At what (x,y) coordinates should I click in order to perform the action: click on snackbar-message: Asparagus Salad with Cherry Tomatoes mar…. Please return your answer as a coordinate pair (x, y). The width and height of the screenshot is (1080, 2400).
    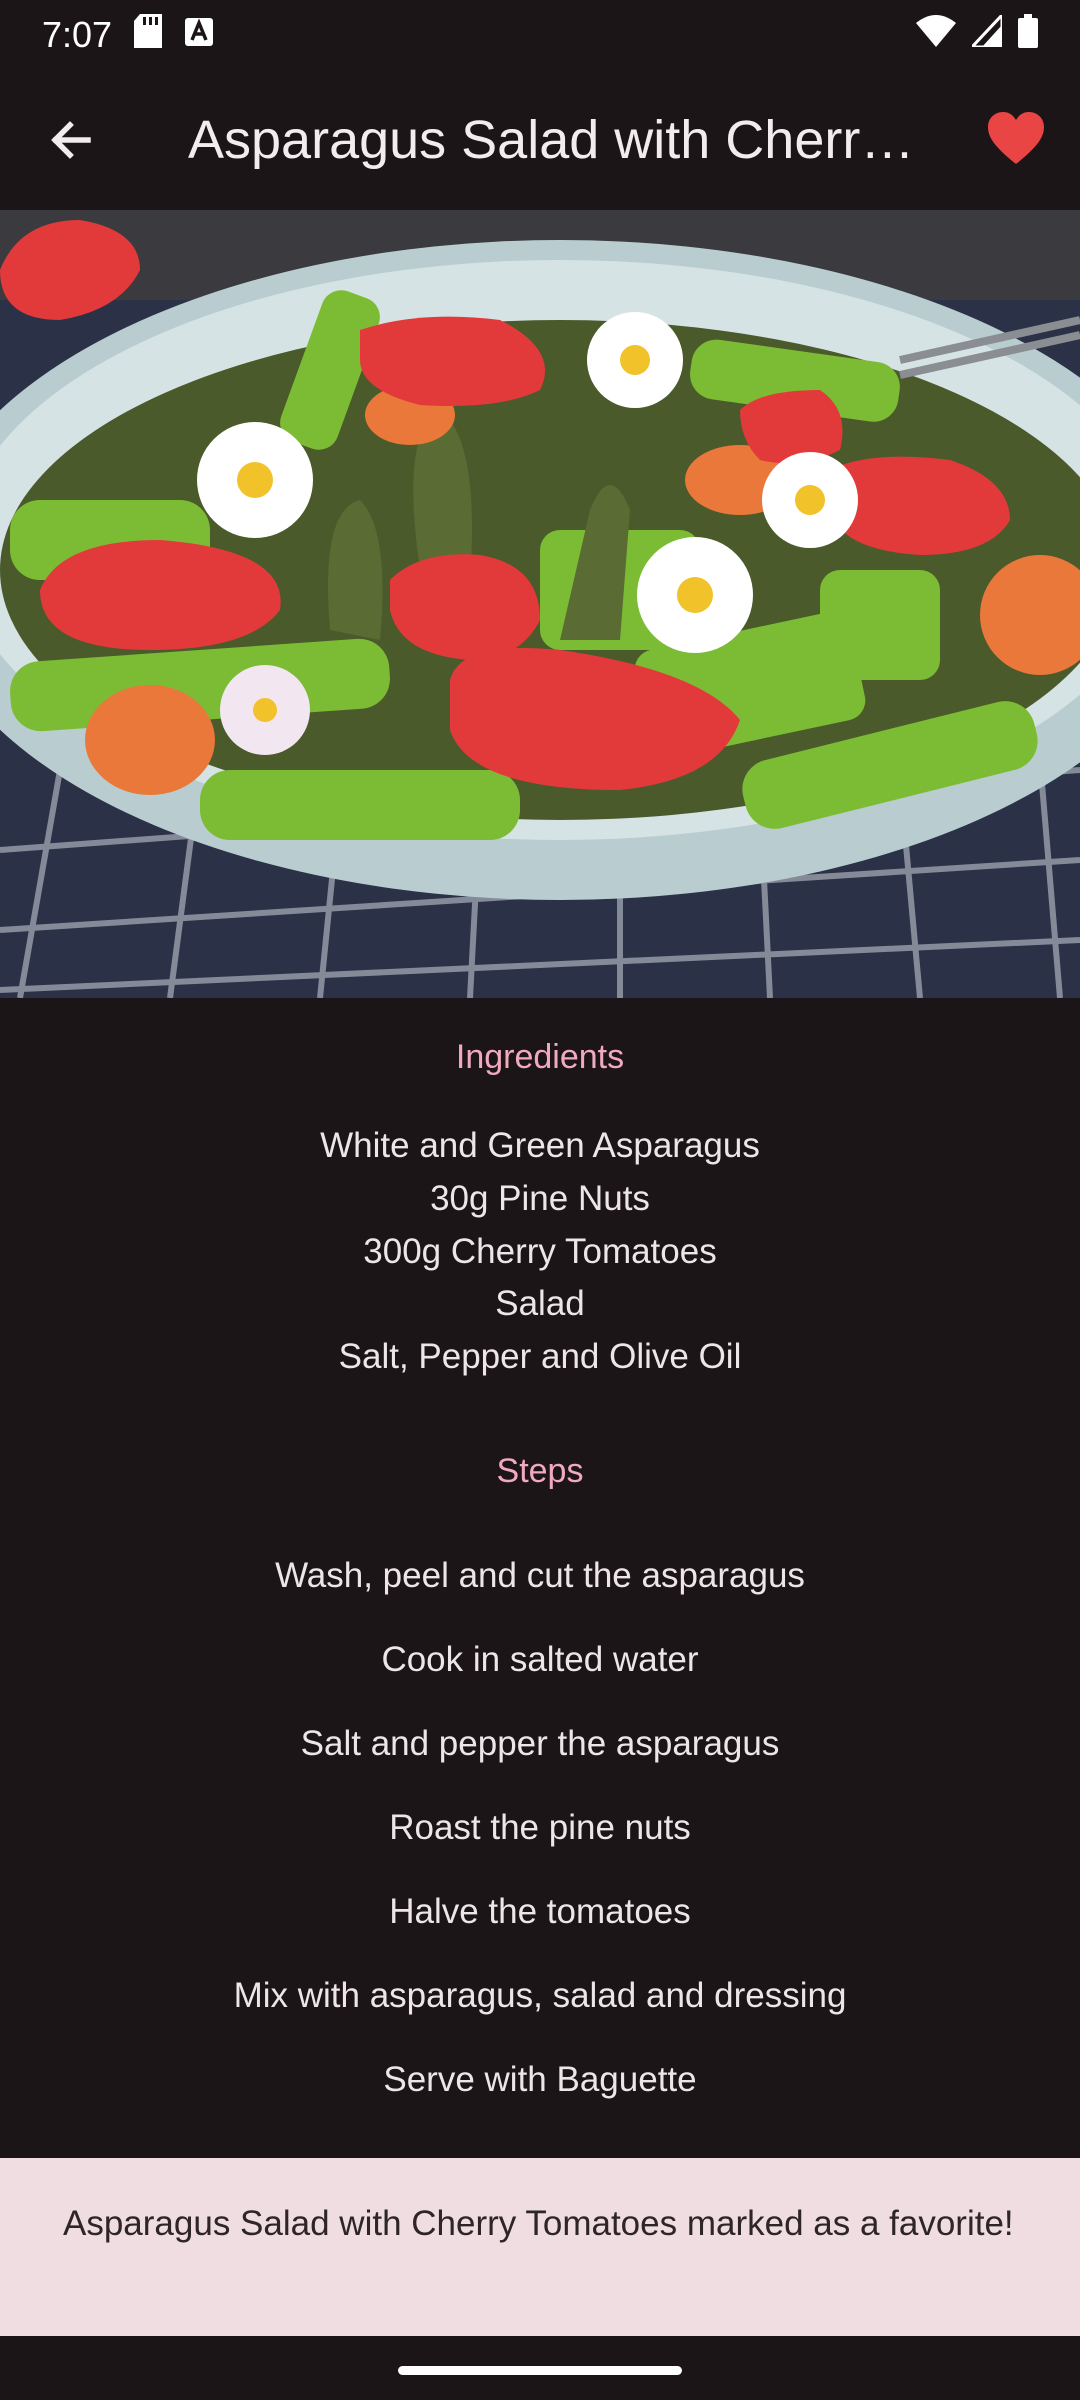
    Looking at the image, I should click on (538, 2223).